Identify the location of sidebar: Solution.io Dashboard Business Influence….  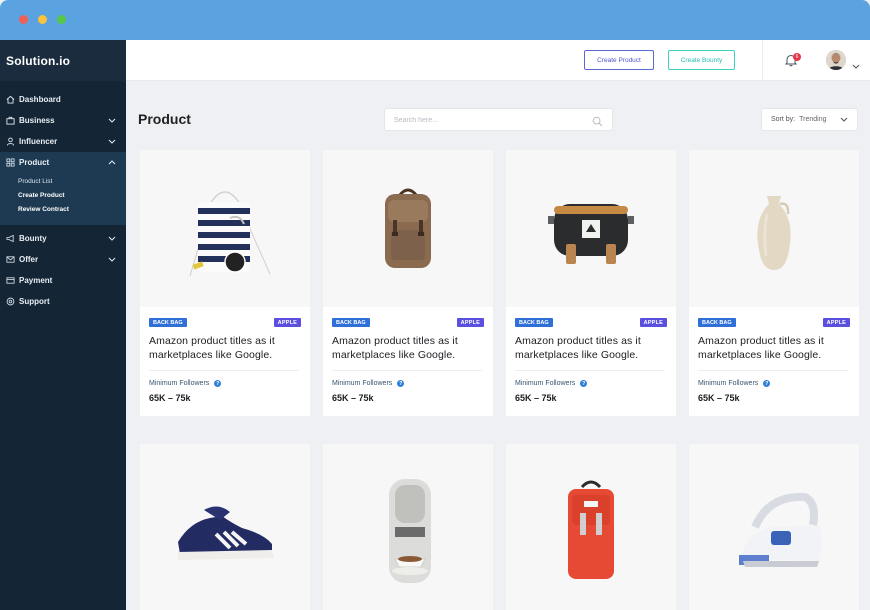
(63, 325).